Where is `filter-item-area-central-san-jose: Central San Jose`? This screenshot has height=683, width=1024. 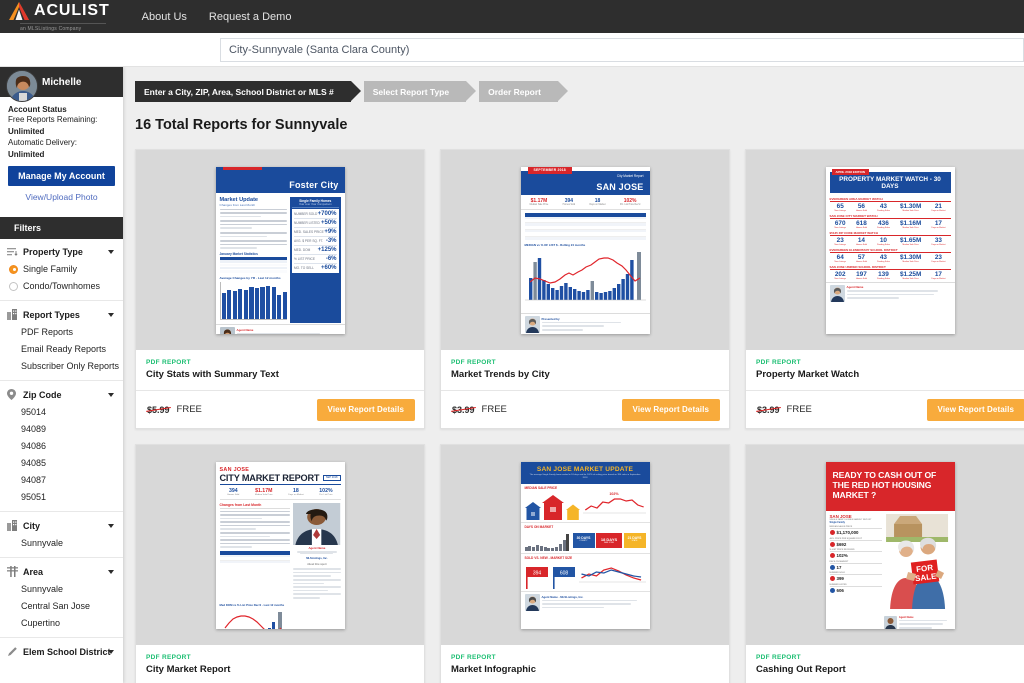 filter-item-area-central-san-jose: Central San Jose is located at coordinates (61, 606).